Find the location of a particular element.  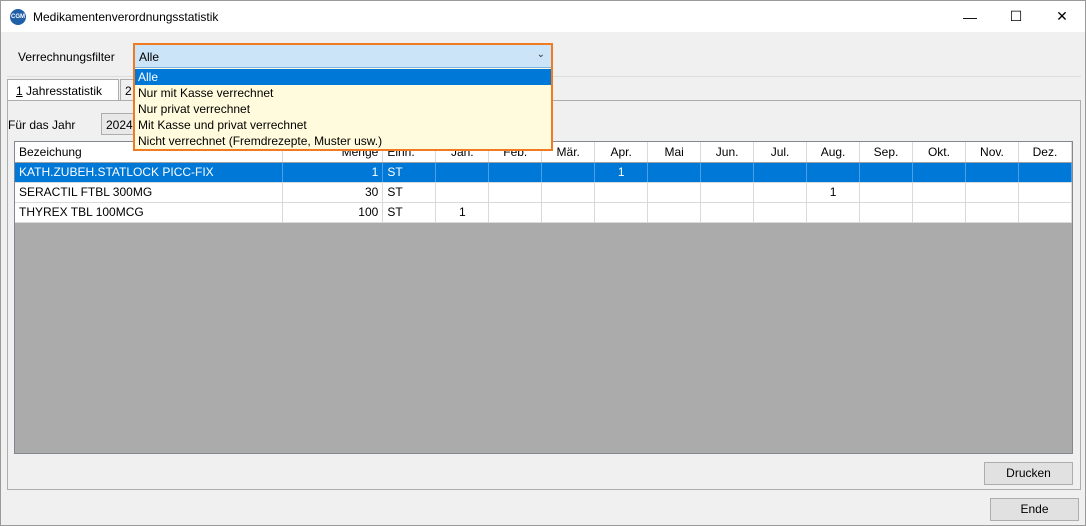

cell-menge: 100 is located at coordinates (333, 212).